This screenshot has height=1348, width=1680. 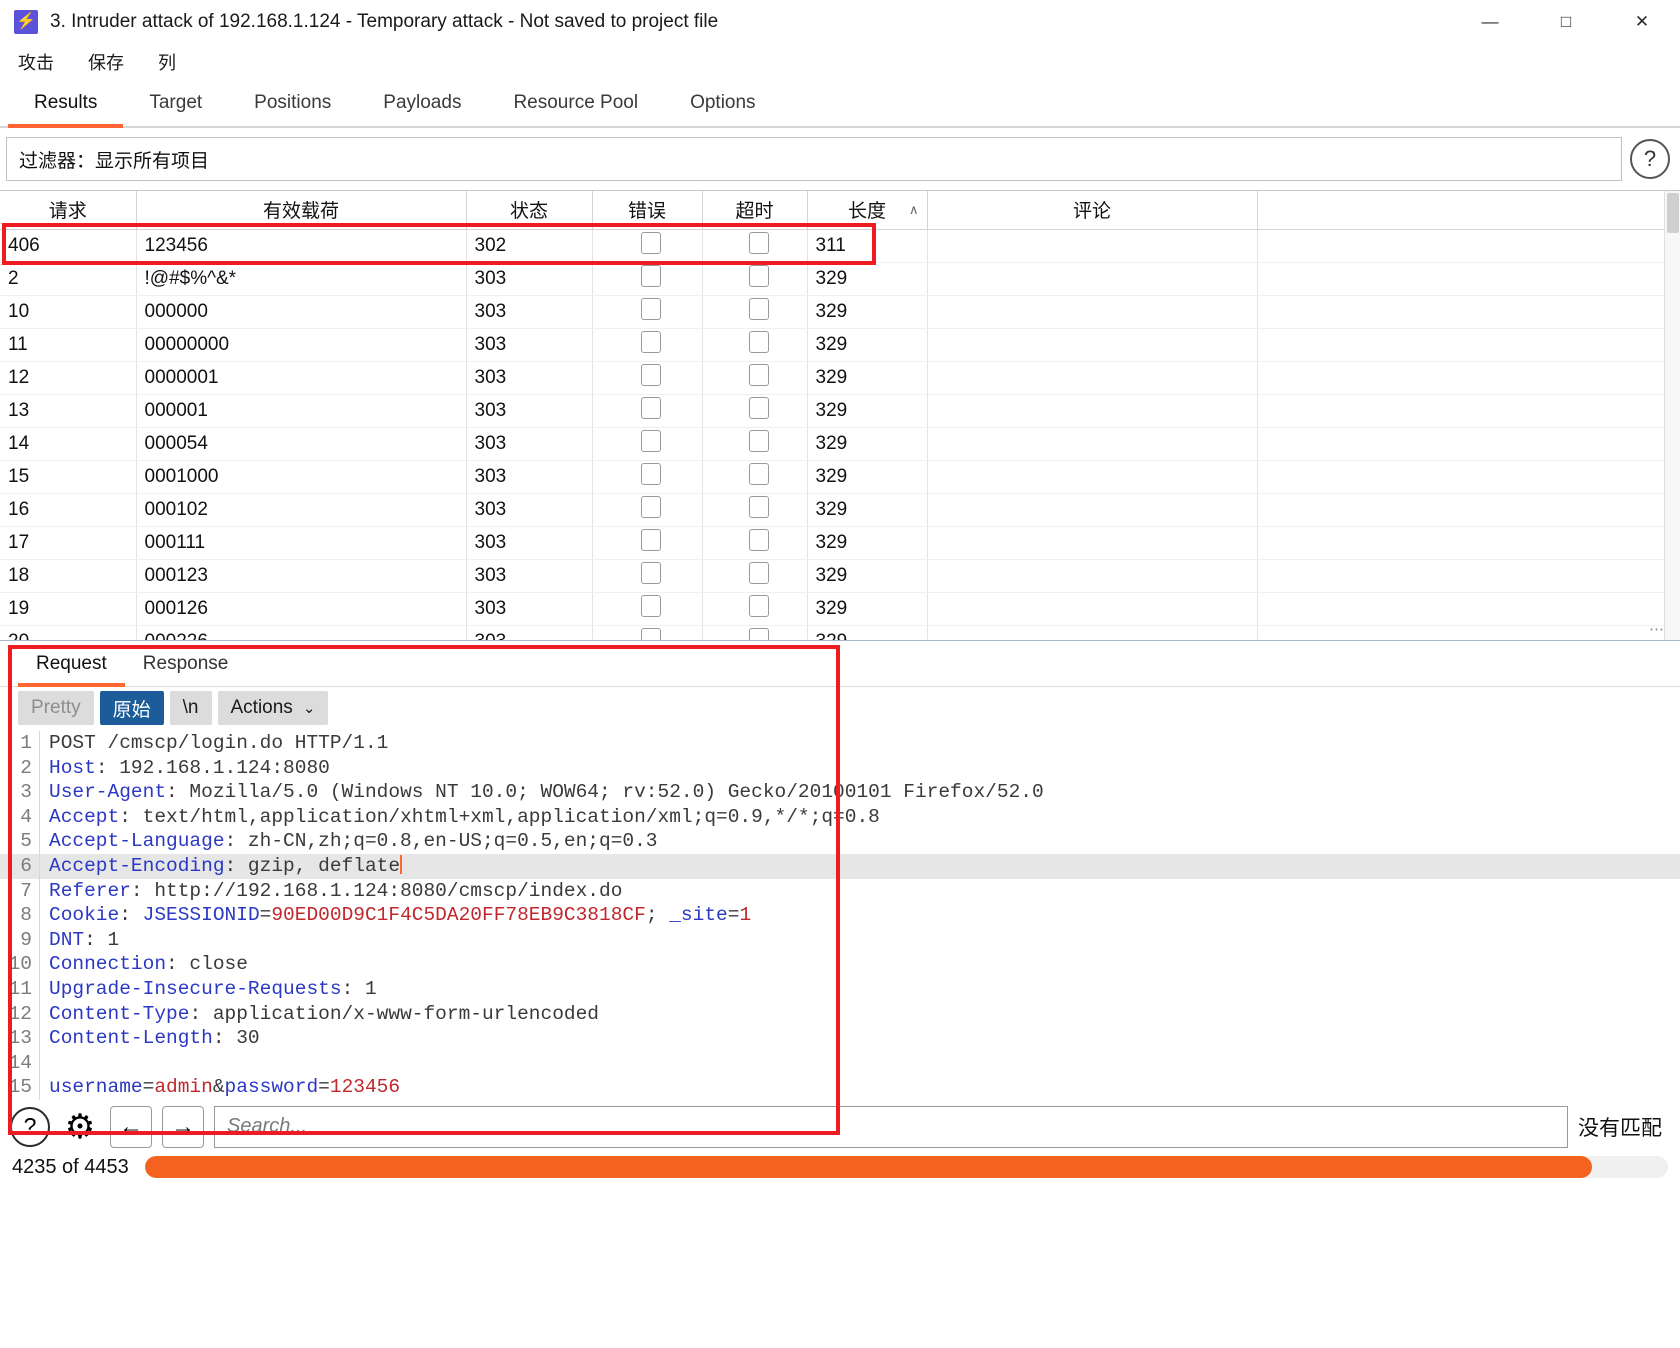 What do you see at coordinates (1642, 22) in the screenshot?
I see `close-button: ✕` at bounding box center [1642, 22].